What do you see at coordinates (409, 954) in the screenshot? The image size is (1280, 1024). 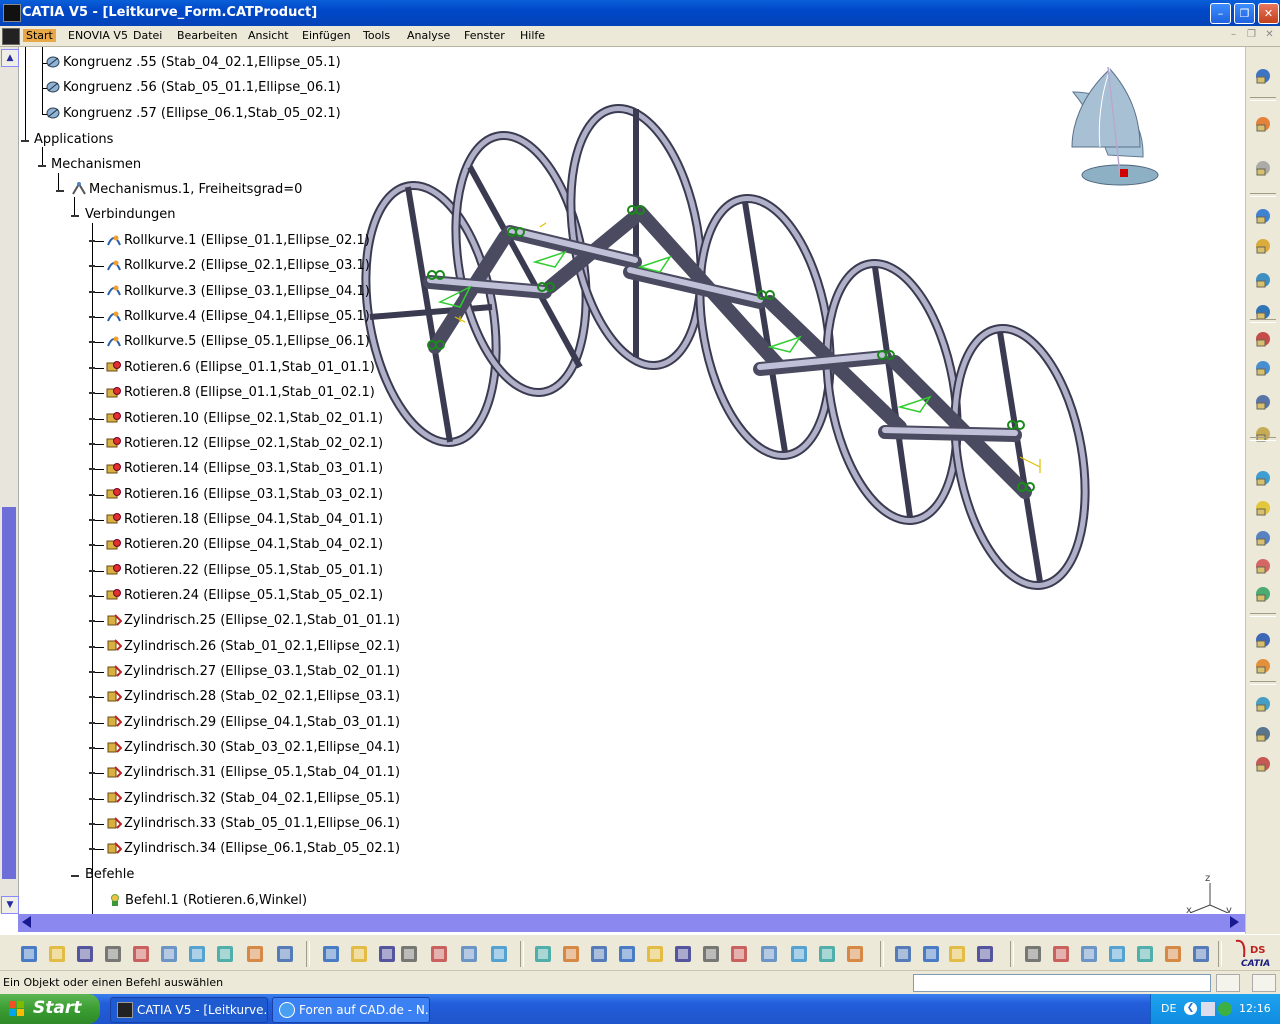 I see `catalog-table-icon` at bounding box center [409, 954].